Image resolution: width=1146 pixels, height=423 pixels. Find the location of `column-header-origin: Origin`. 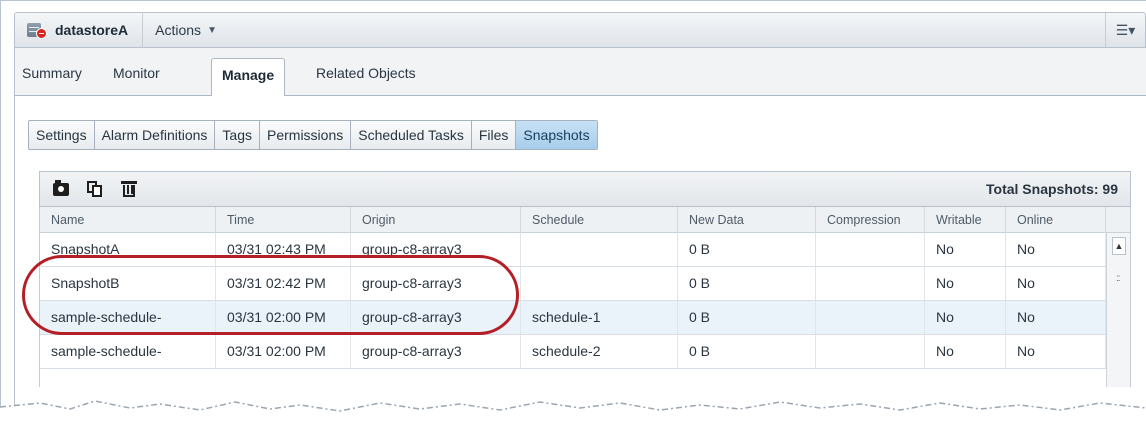

column-header-origin: Origin is located at coordinates (436, 220).